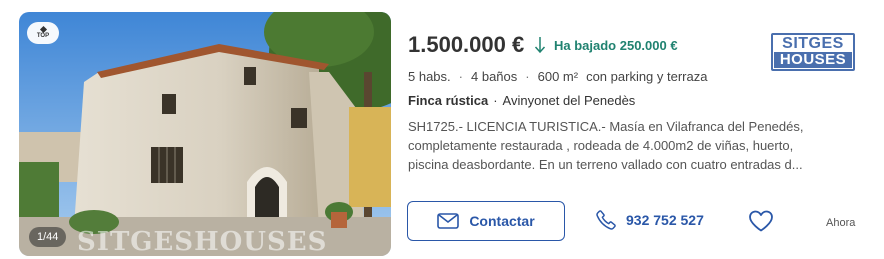  I want to click on envelope-icon, so click(448, 221).